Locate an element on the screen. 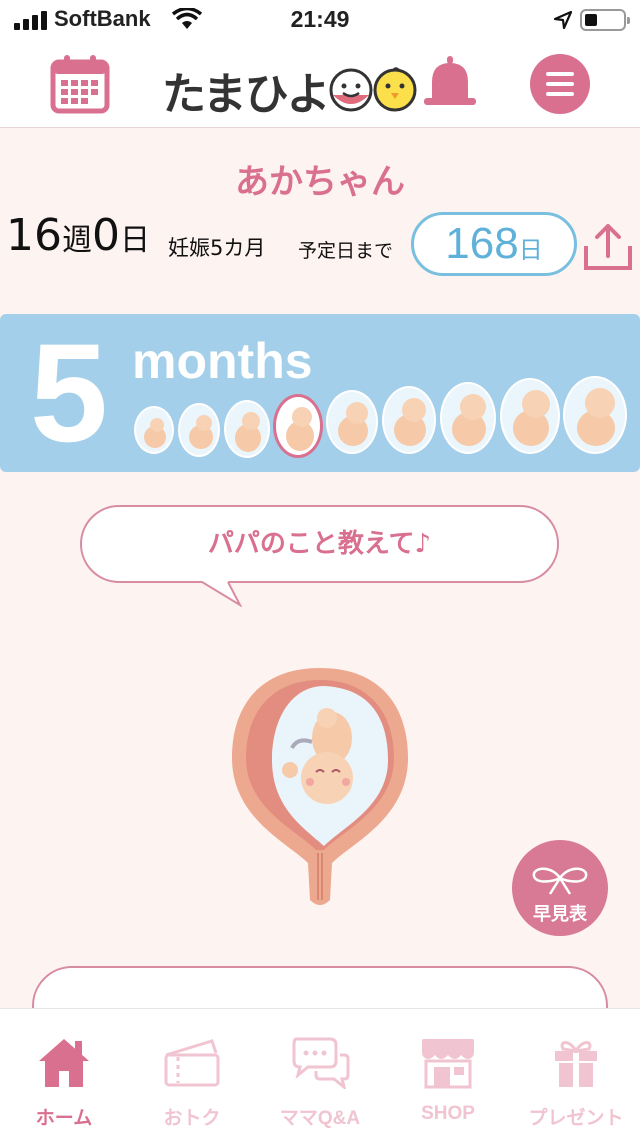 The image size is (640, 1136). months-band: 5 months is located at coordinates (320, 393).